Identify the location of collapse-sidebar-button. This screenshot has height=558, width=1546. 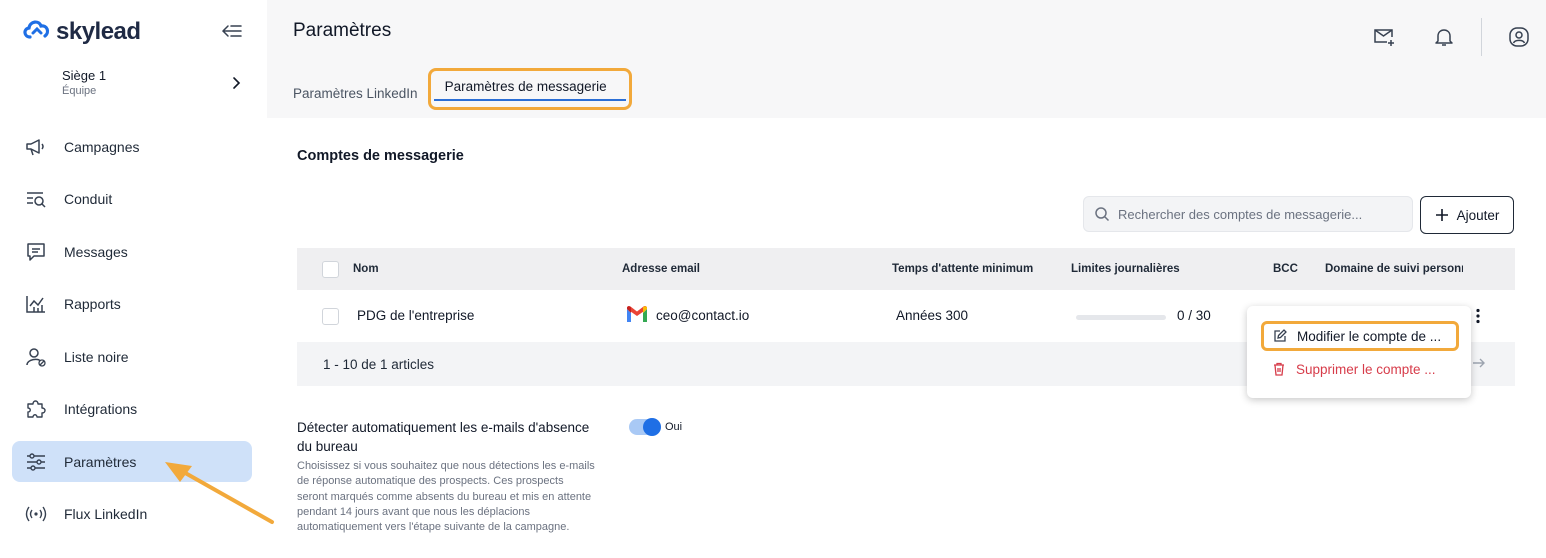
(232, 31).